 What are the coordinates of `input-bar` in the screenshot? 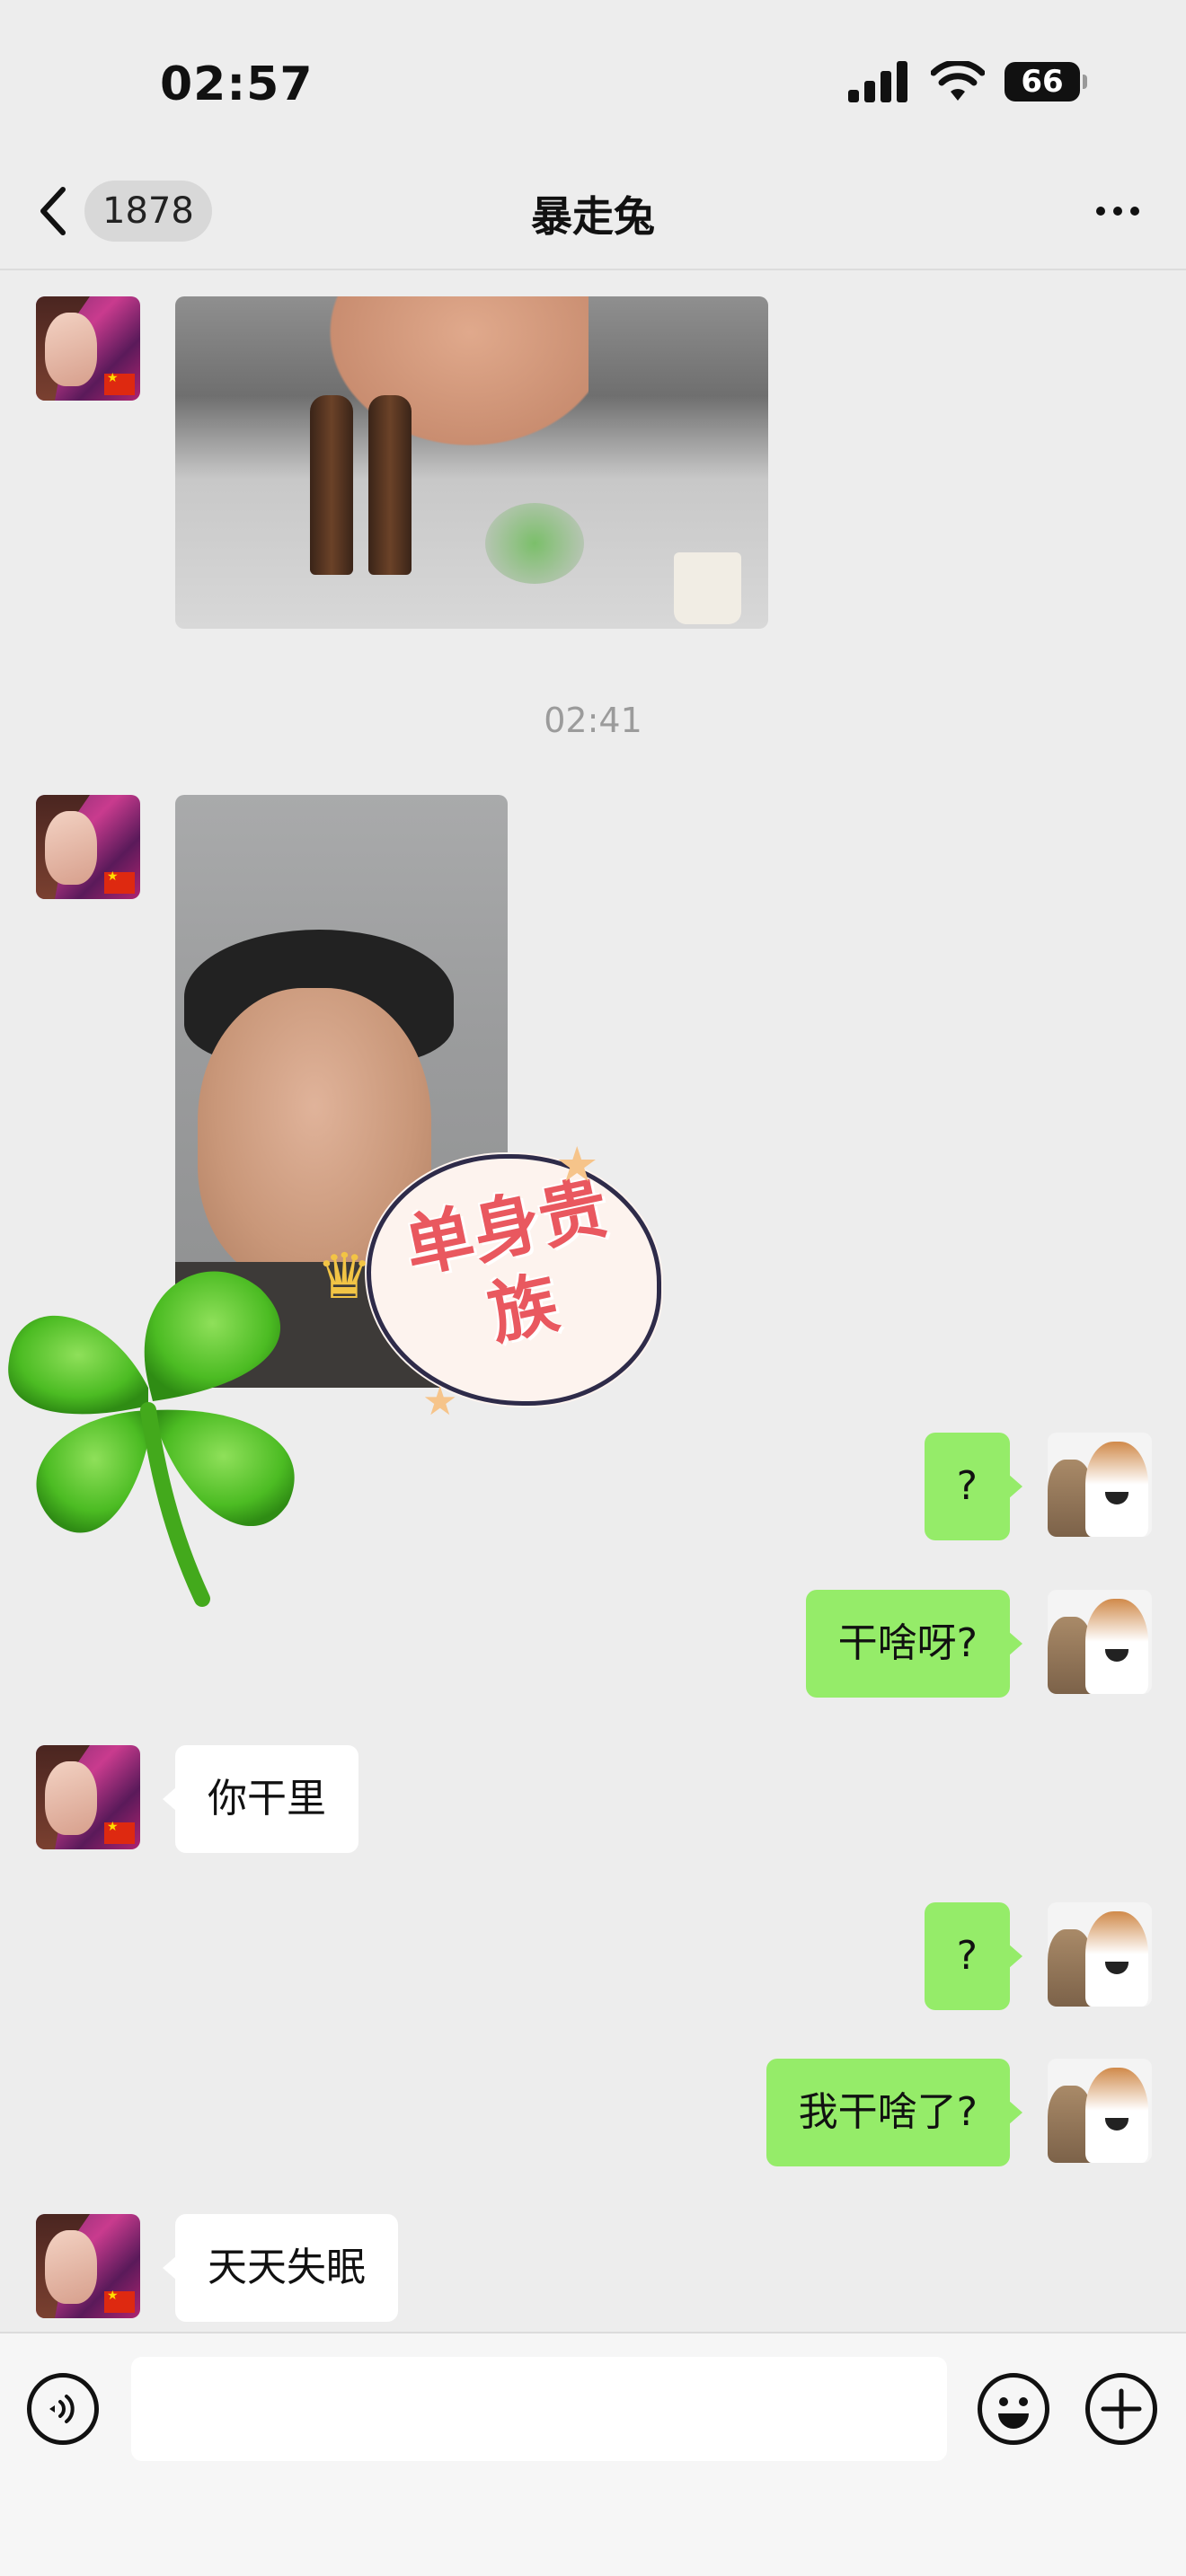 It's located at (593, 2454).